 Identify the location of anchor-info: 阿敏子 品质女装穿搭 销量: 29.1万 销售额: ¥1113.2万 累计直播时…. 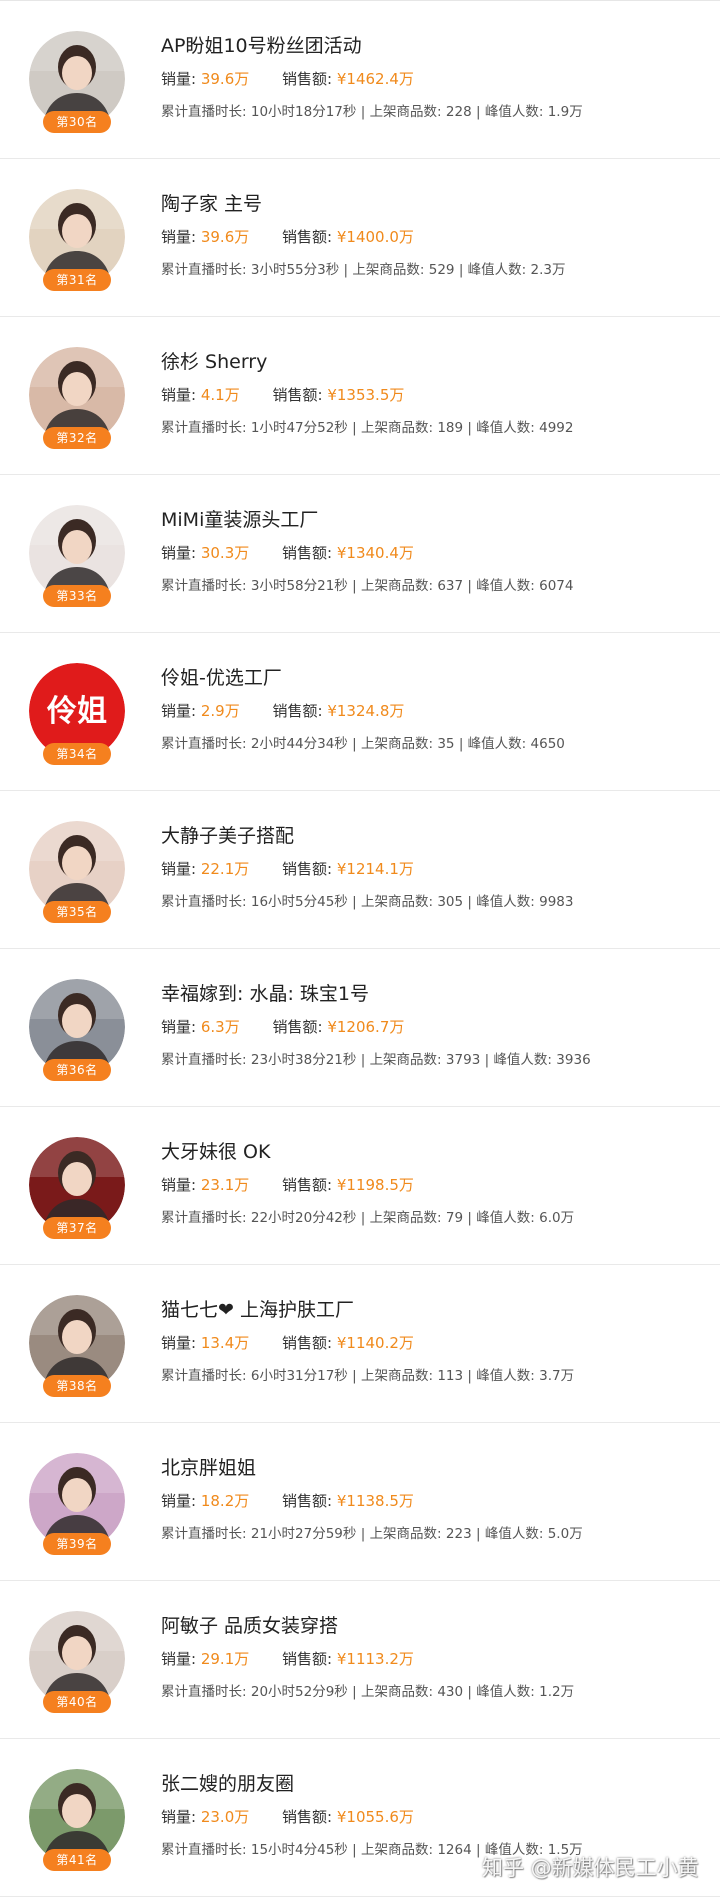
(430, 1657).